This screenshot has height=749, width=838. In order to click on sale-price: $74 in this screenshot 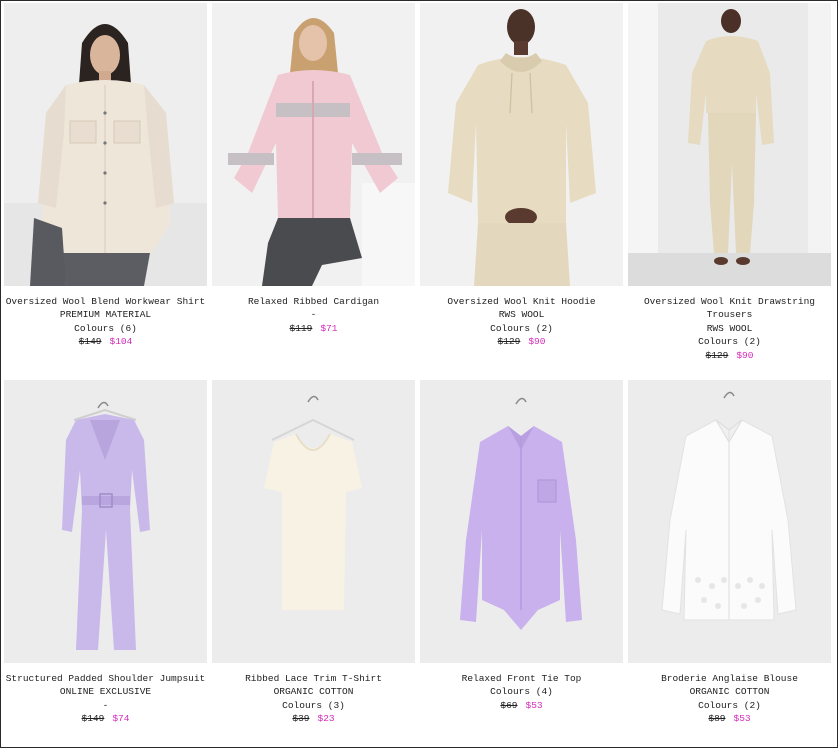, I will do `click(121, 719)`.